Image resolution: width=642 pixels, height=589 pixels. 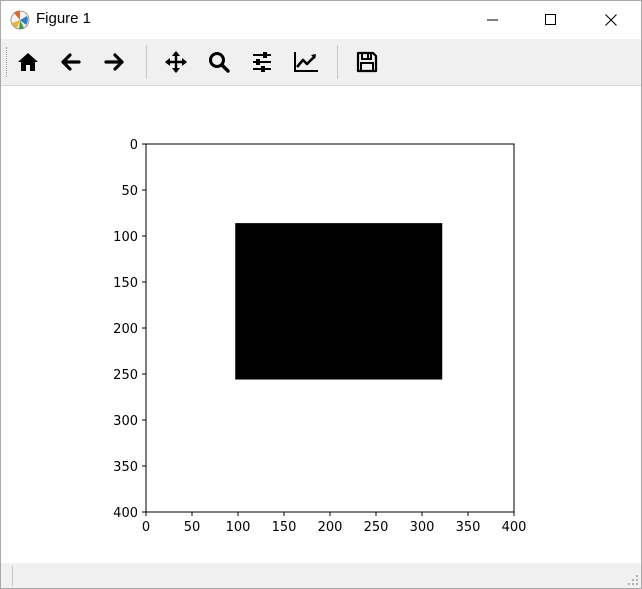 I want to click on close-icon, so click(x=611, y=20).